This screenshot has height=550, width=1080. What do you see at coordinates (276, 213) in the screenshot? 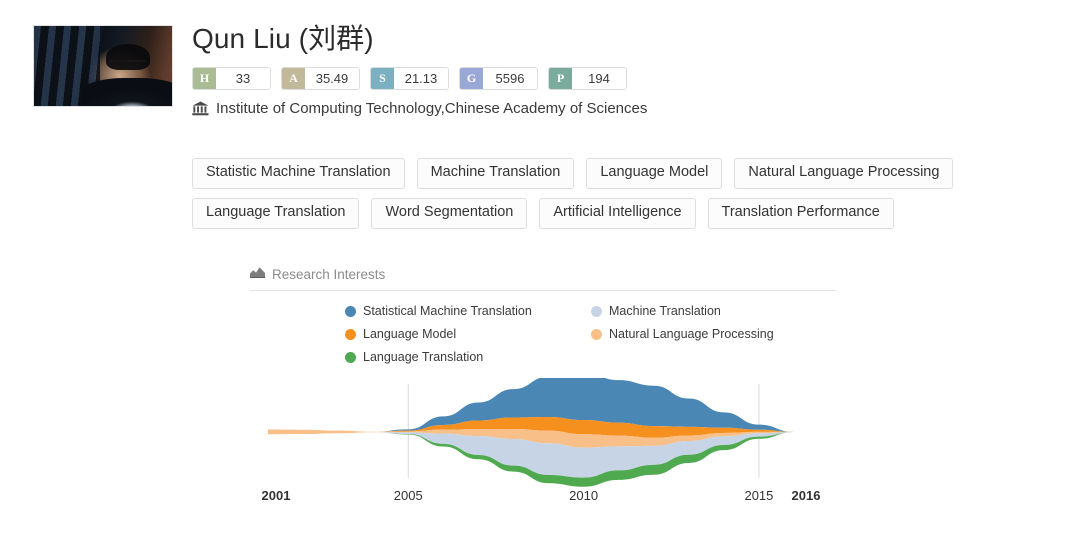
I see `keyword-tag: Language Translation` at bounding box center [276, 213].